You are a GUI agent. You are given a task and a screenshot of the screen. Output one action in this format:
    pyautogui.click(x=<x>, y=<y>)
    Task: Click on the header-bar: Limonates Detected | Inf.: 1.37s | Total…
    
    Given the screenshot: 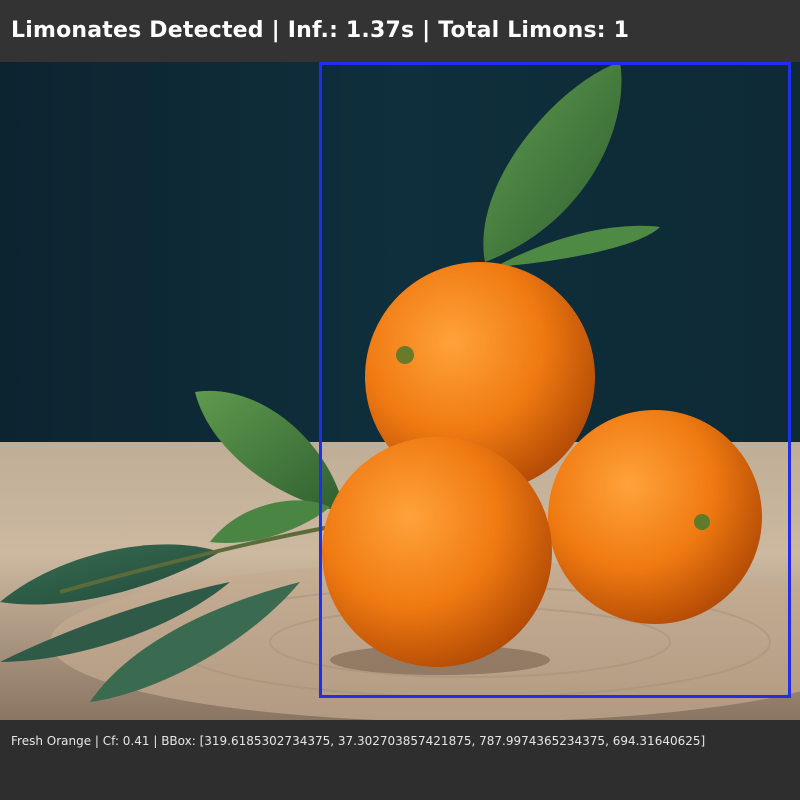 What is the action you would take?
    pyautogui.click(x=400, y=31)
    